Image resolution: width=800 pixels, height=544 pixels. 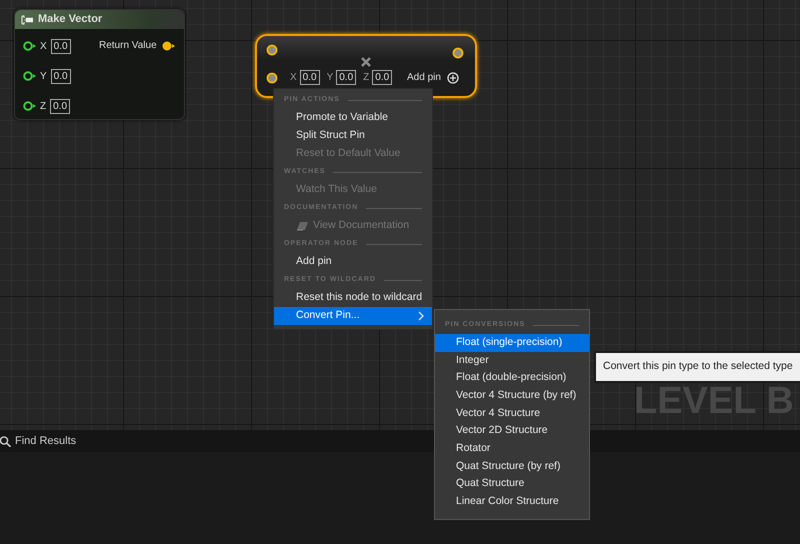 What do you see at coordinates (512, 485) in the screenshot?
I see `menu-item: Quat Structure` at bounding box center [512, 485].